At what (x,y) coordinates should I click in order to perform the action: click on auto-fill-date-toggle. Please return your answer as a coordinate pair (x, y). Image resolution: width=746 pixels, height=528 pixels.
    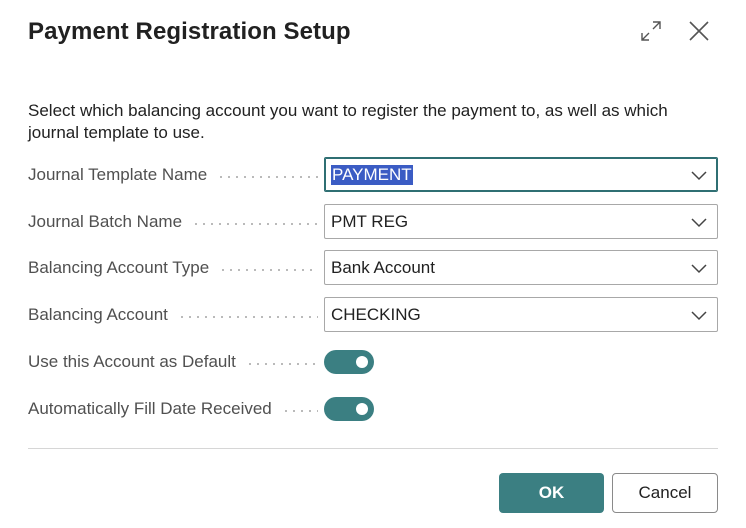
    Looking at the image, I should click on (349, 408).